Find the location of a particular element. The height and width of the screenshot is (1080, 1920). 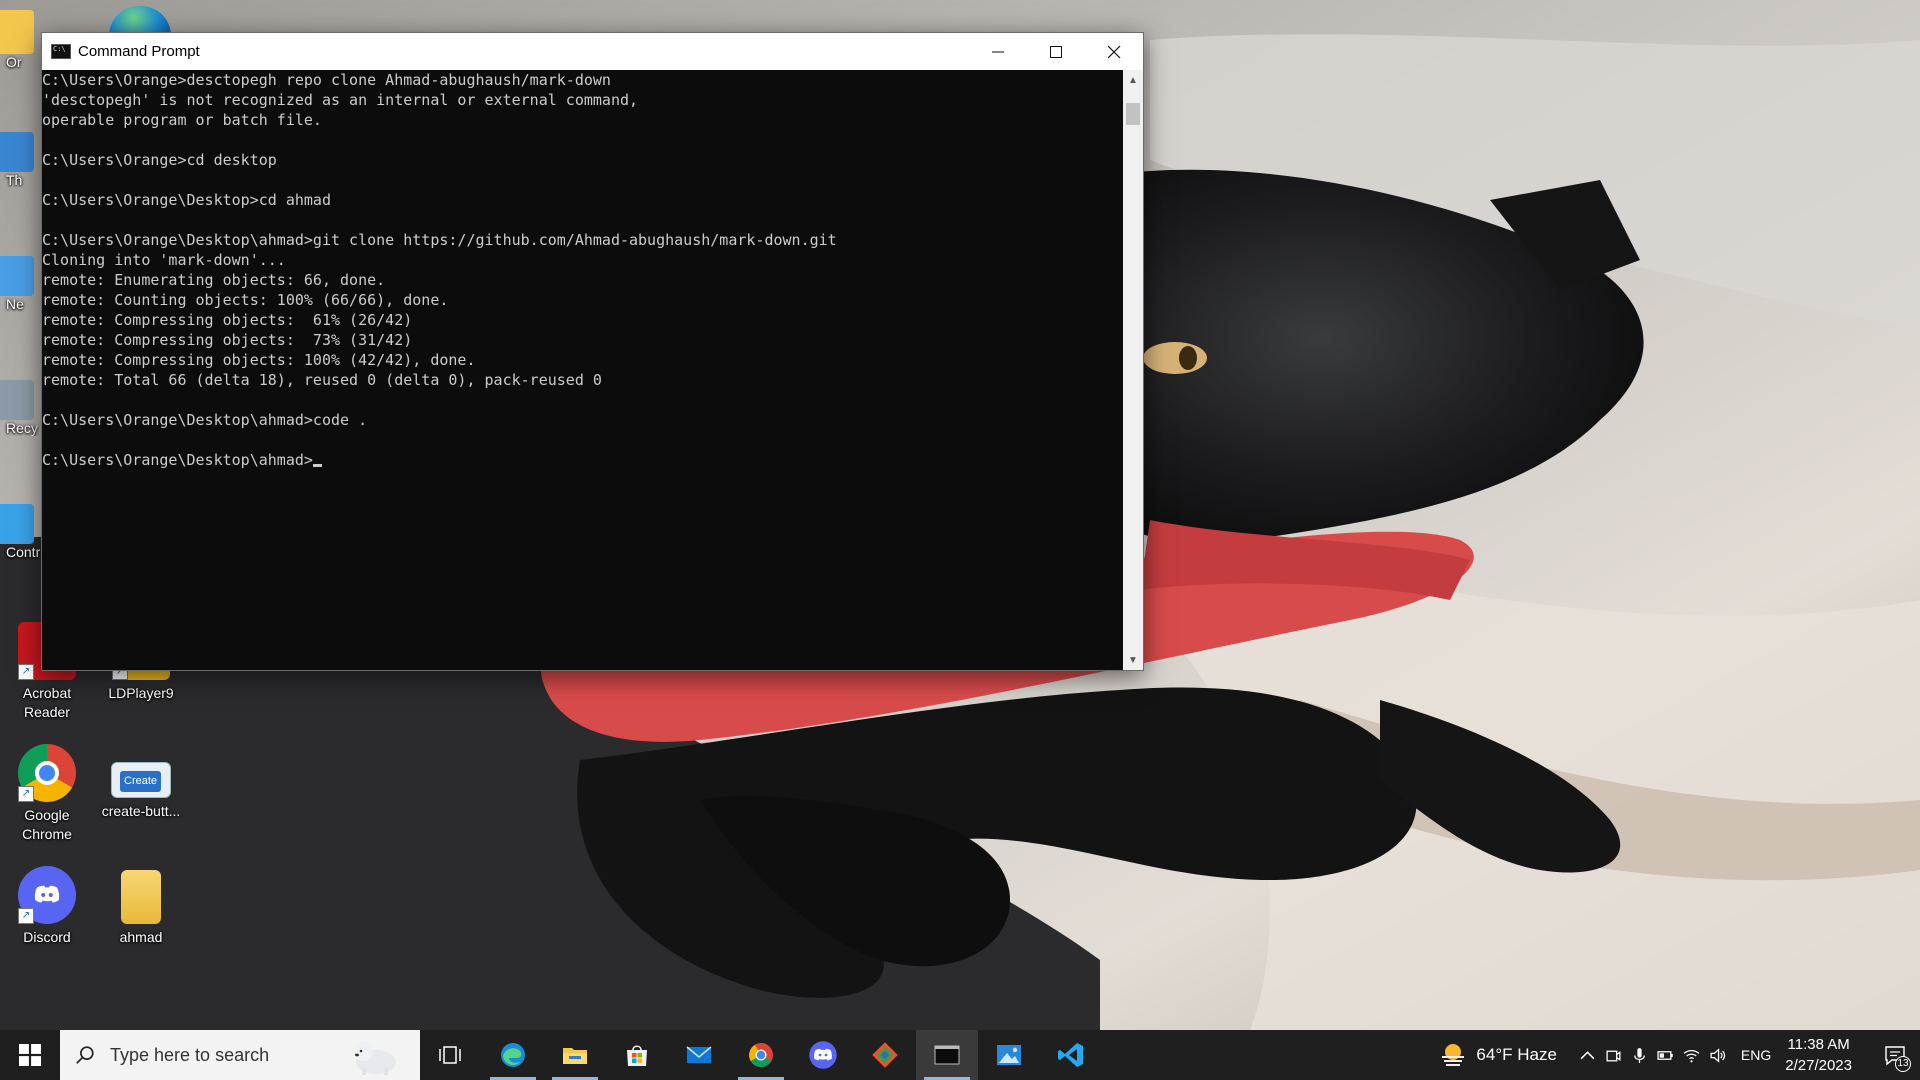

vscode-icon is located at coordinates (1070, 1055).